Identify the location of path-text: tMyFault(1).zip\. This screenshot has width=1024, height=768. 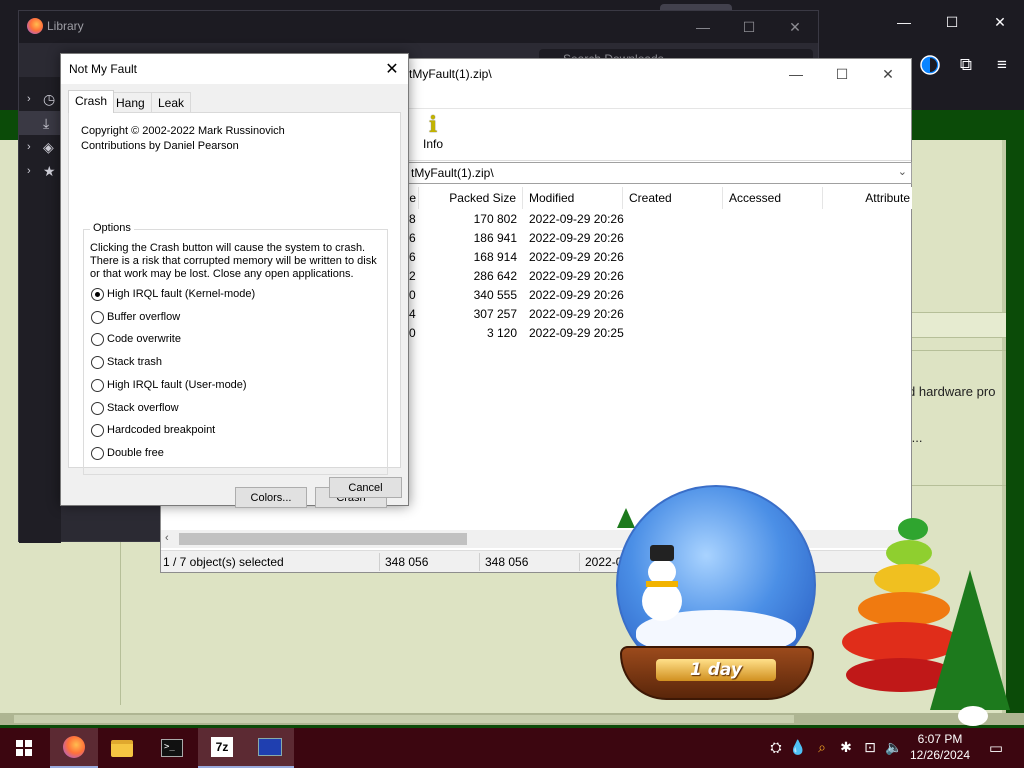
(452, 173).